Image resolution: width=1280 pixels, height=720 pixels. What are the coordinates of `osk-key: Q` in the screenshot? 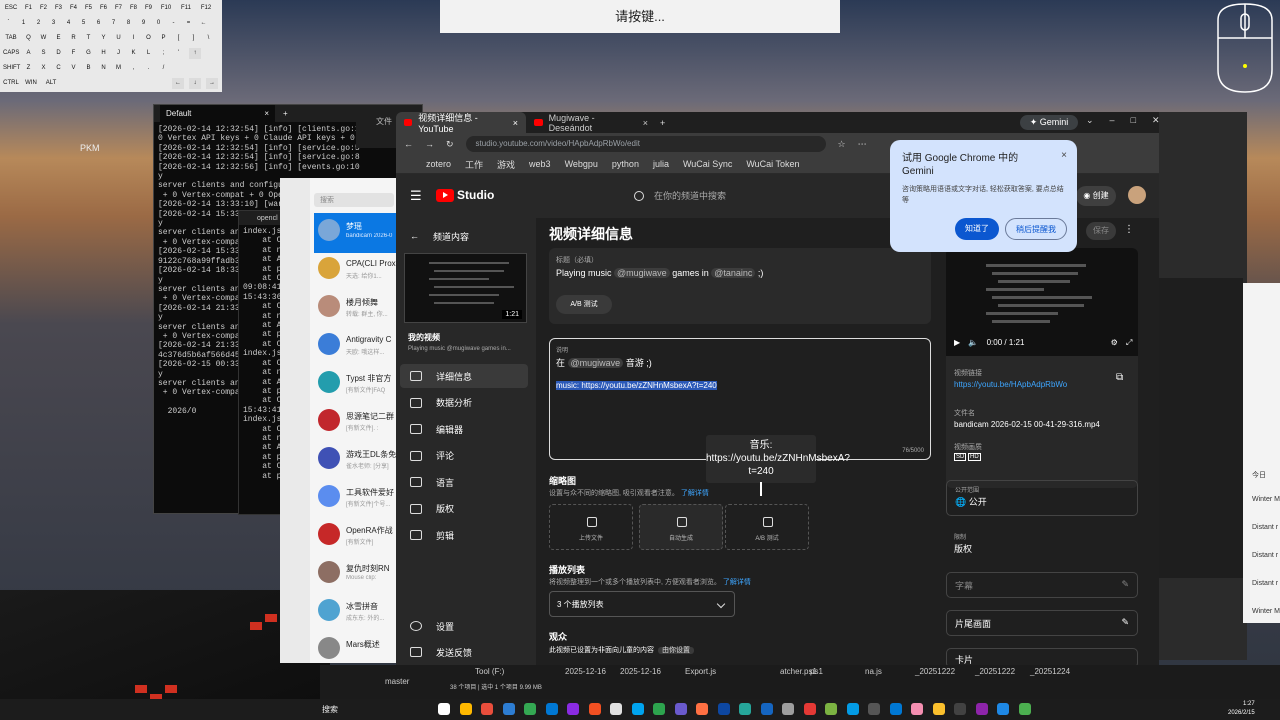 It's located at (28, 38).